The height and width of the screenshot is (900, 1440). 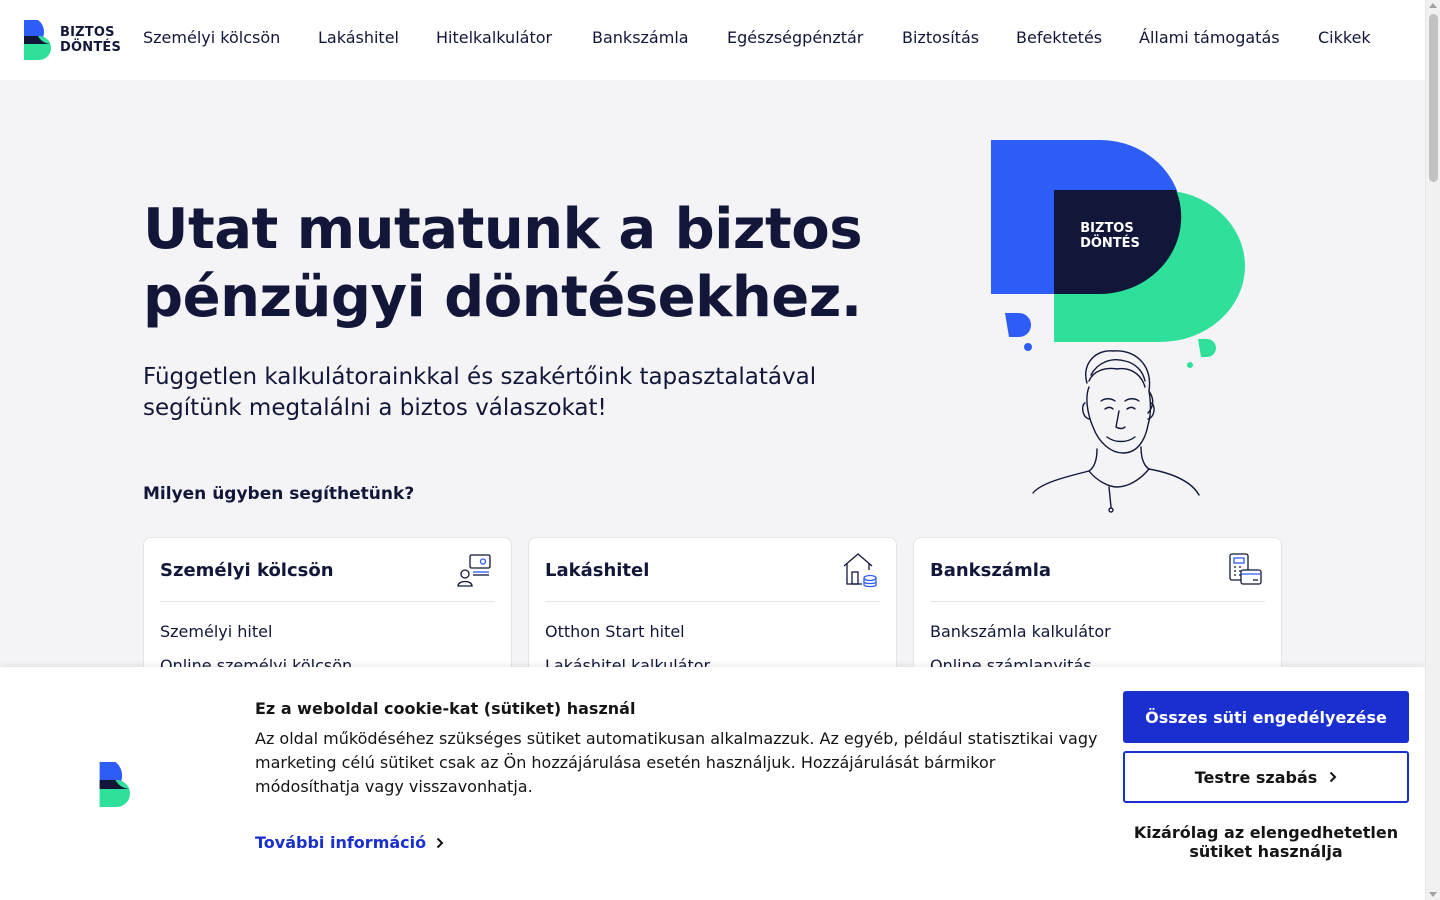 What do you see at coordinates (1020, 632) in the screenshot?
I see `card-link: Bankszámla kalkulátor` at bounding box center [1020, 632].